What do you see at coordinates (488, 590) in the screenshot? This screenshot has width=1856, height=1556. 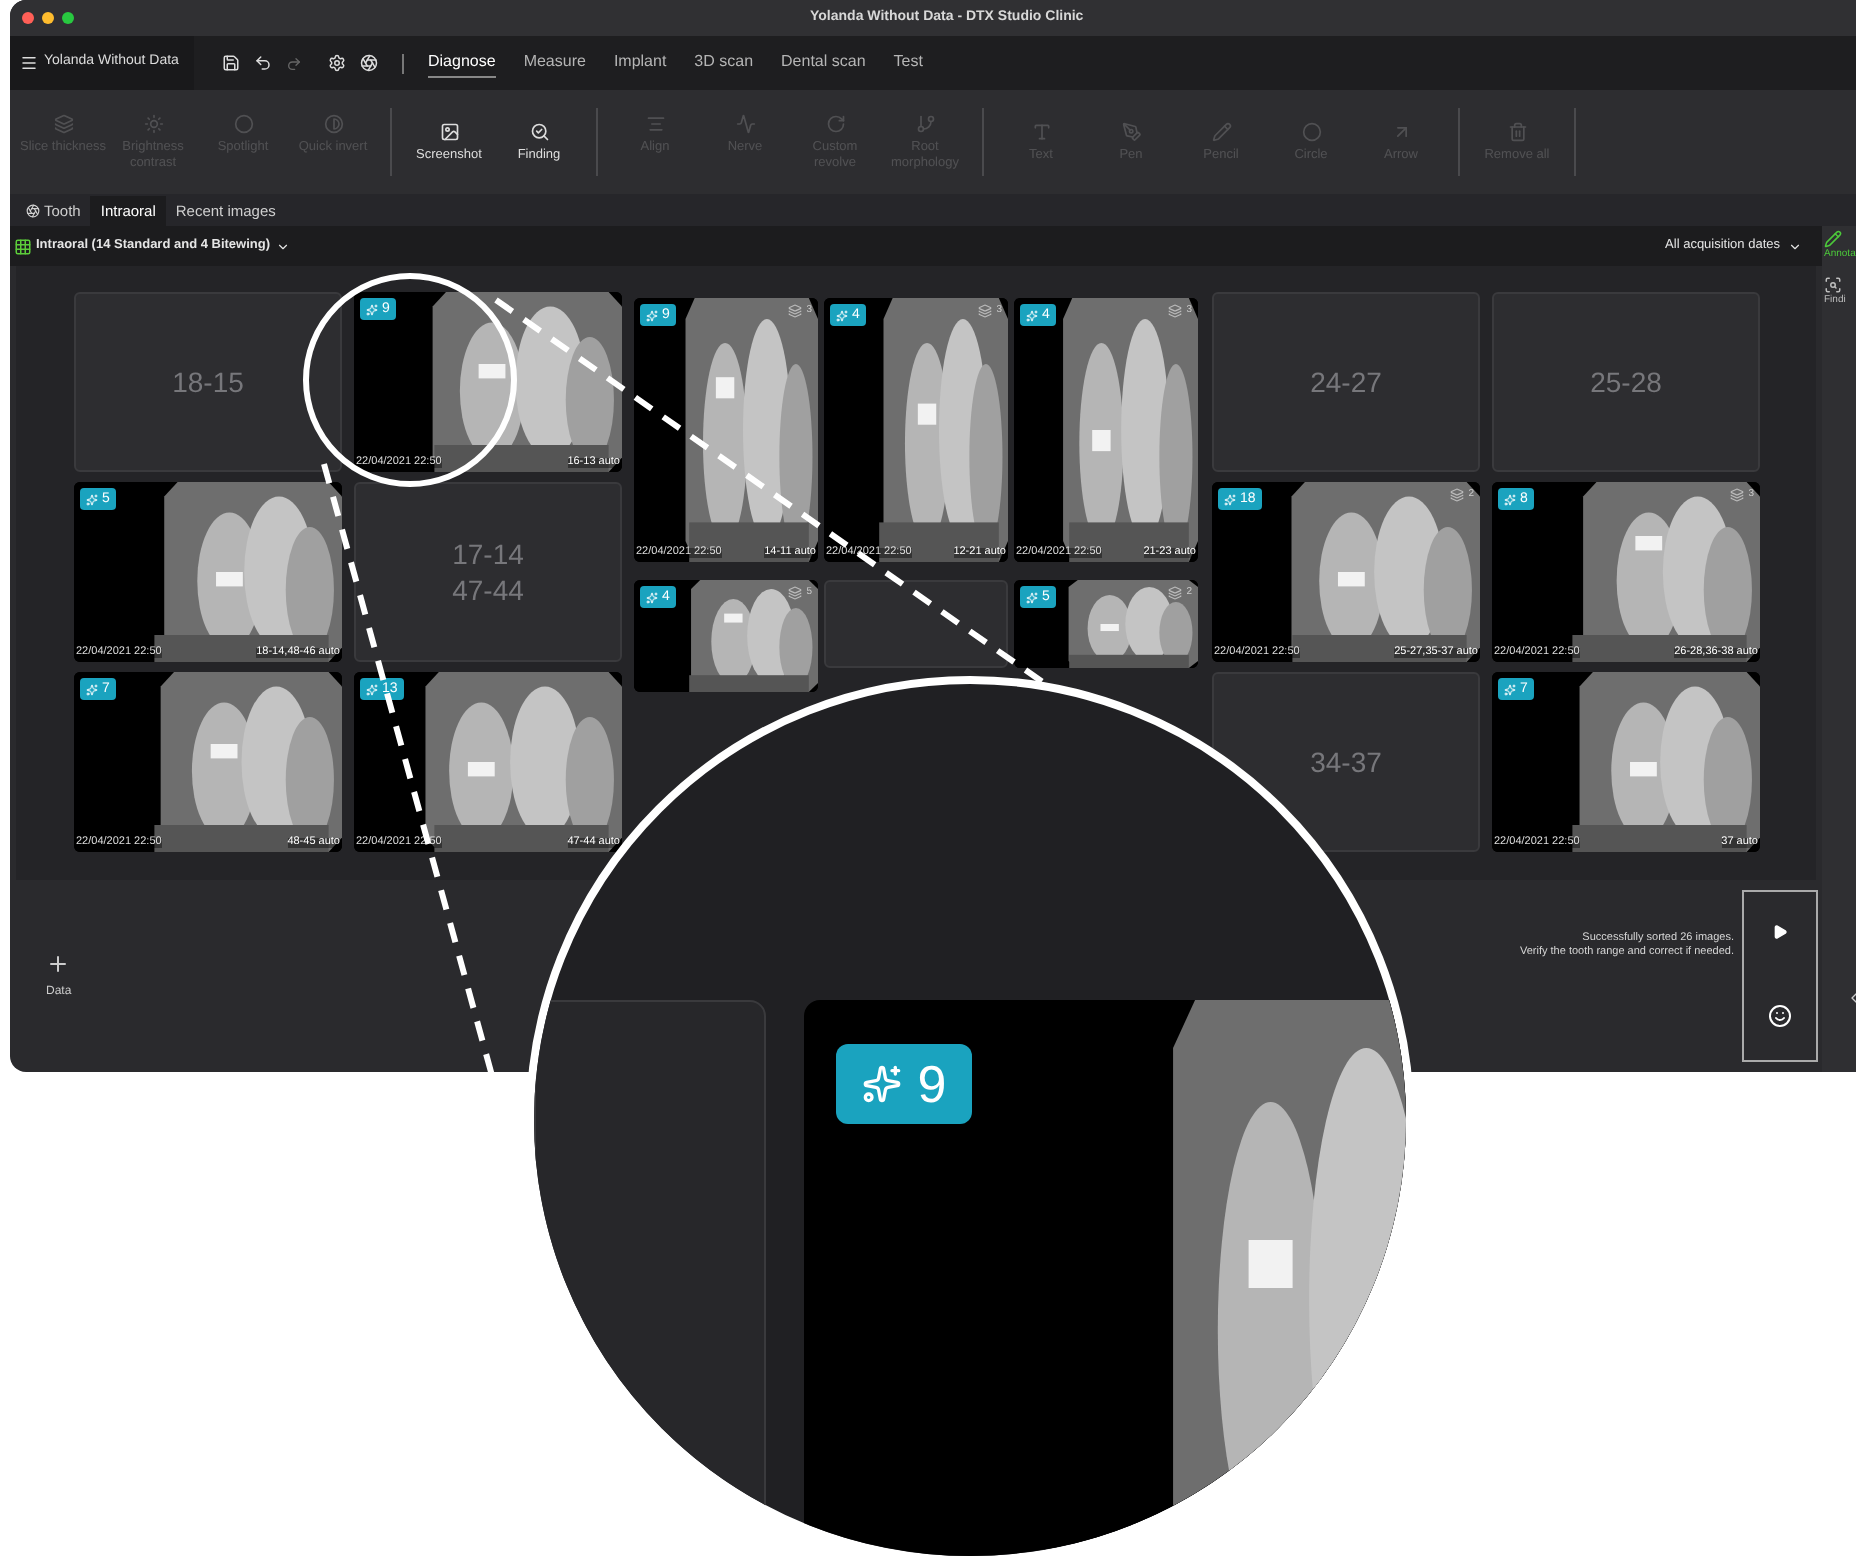 I see `tooth-range: 47-44` at bounding box center [488, 590].